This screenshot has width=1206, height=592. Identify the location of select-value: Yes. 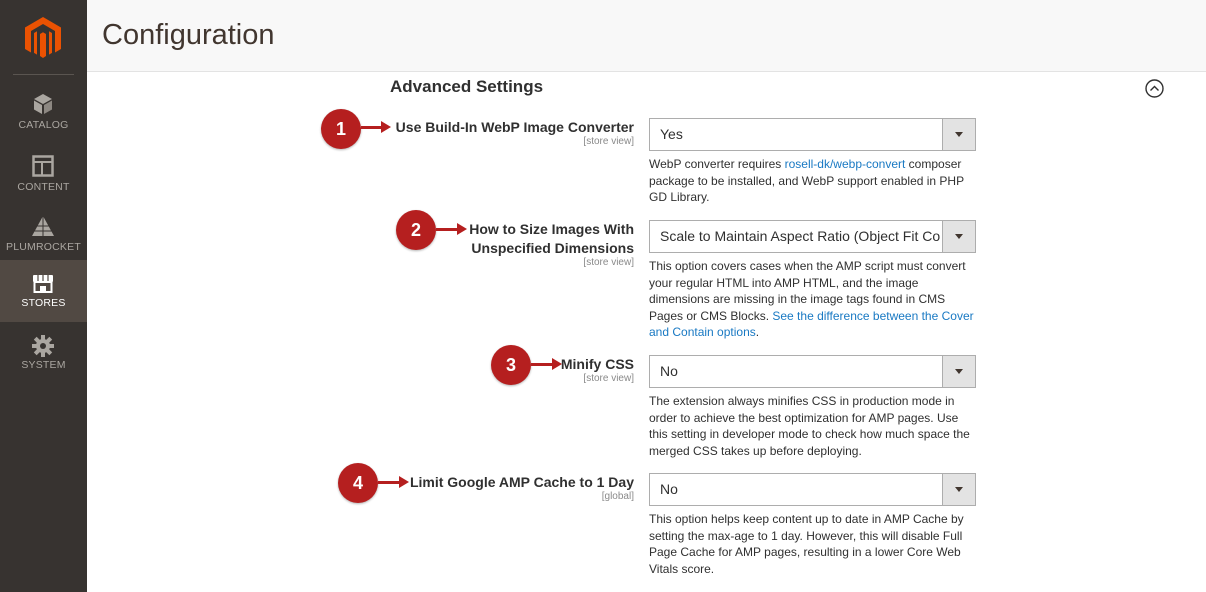
(671, 134).